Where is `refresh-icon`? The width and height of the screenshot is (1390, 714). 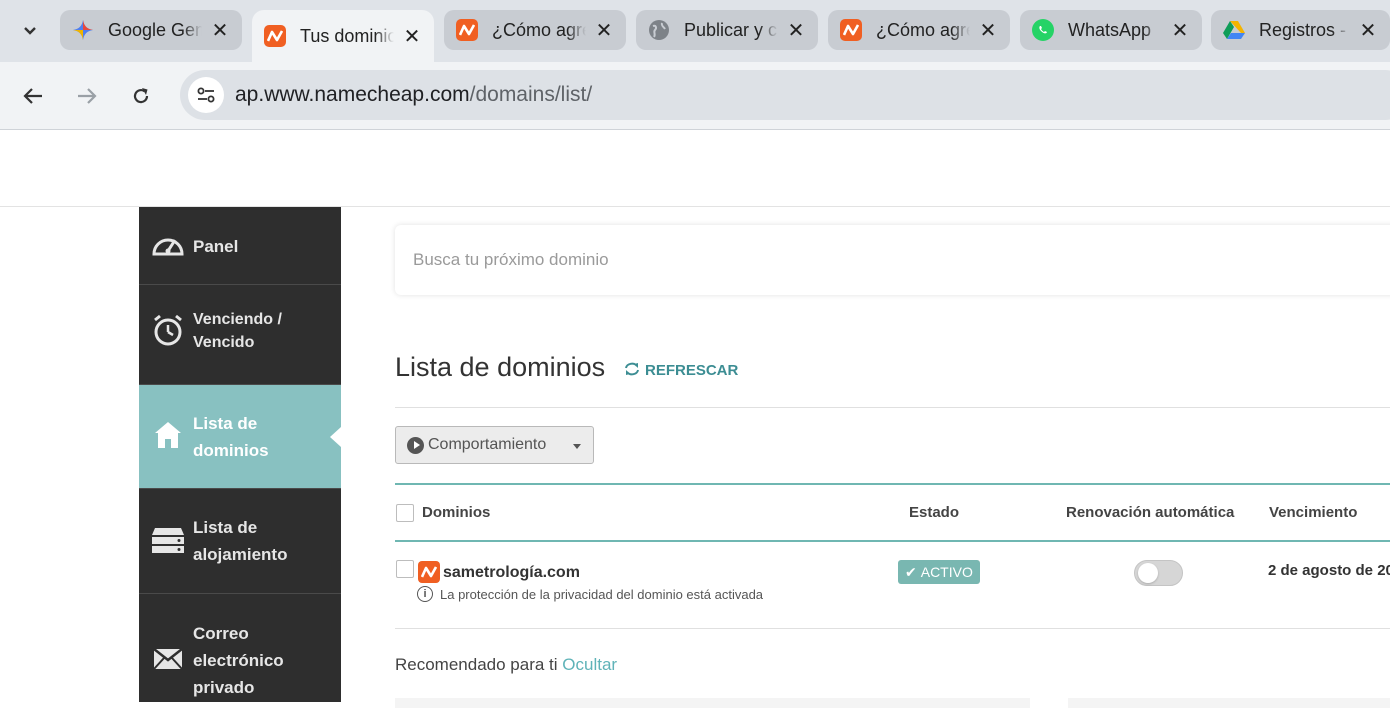 refresh-icon is located at coordinates (632, 370).